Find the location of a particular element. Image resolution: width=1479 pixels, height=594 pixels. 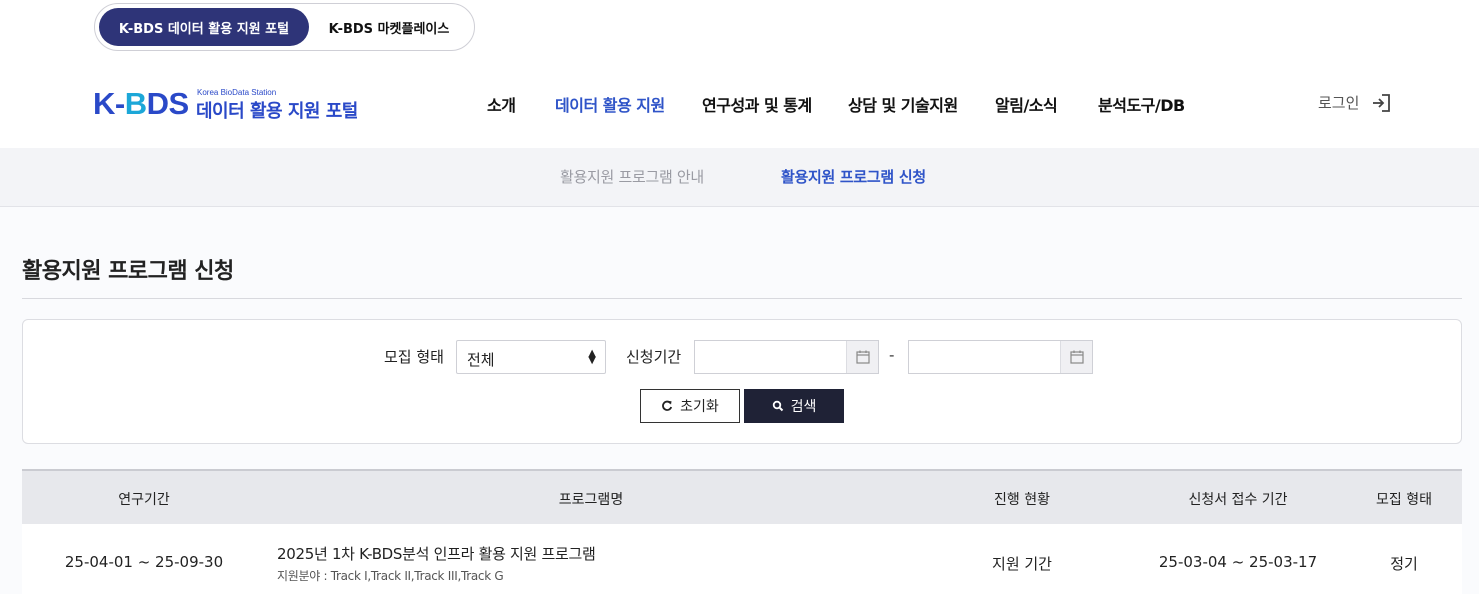

search-button: 검색 is located at coordinates (794, 406).